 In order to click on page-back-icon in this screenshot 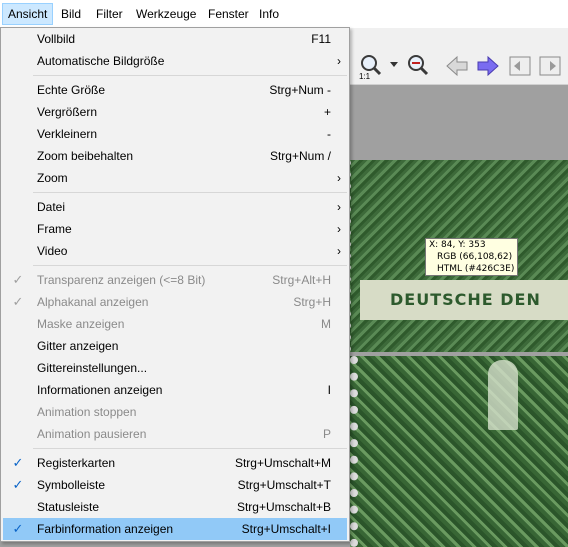, I will do `click(520, 66)`.